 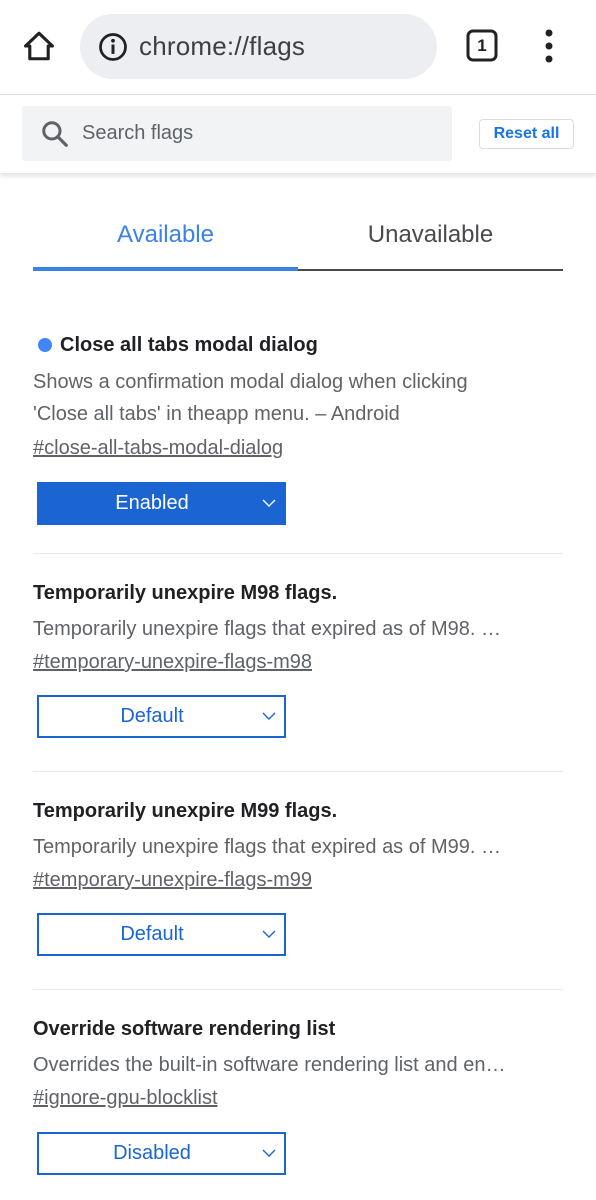 What do you see at coordinates (185, 811) in the screenshot?
I see `flag-title: Temporarily unexpire M99 flags.` at bounding box center [185, 811].